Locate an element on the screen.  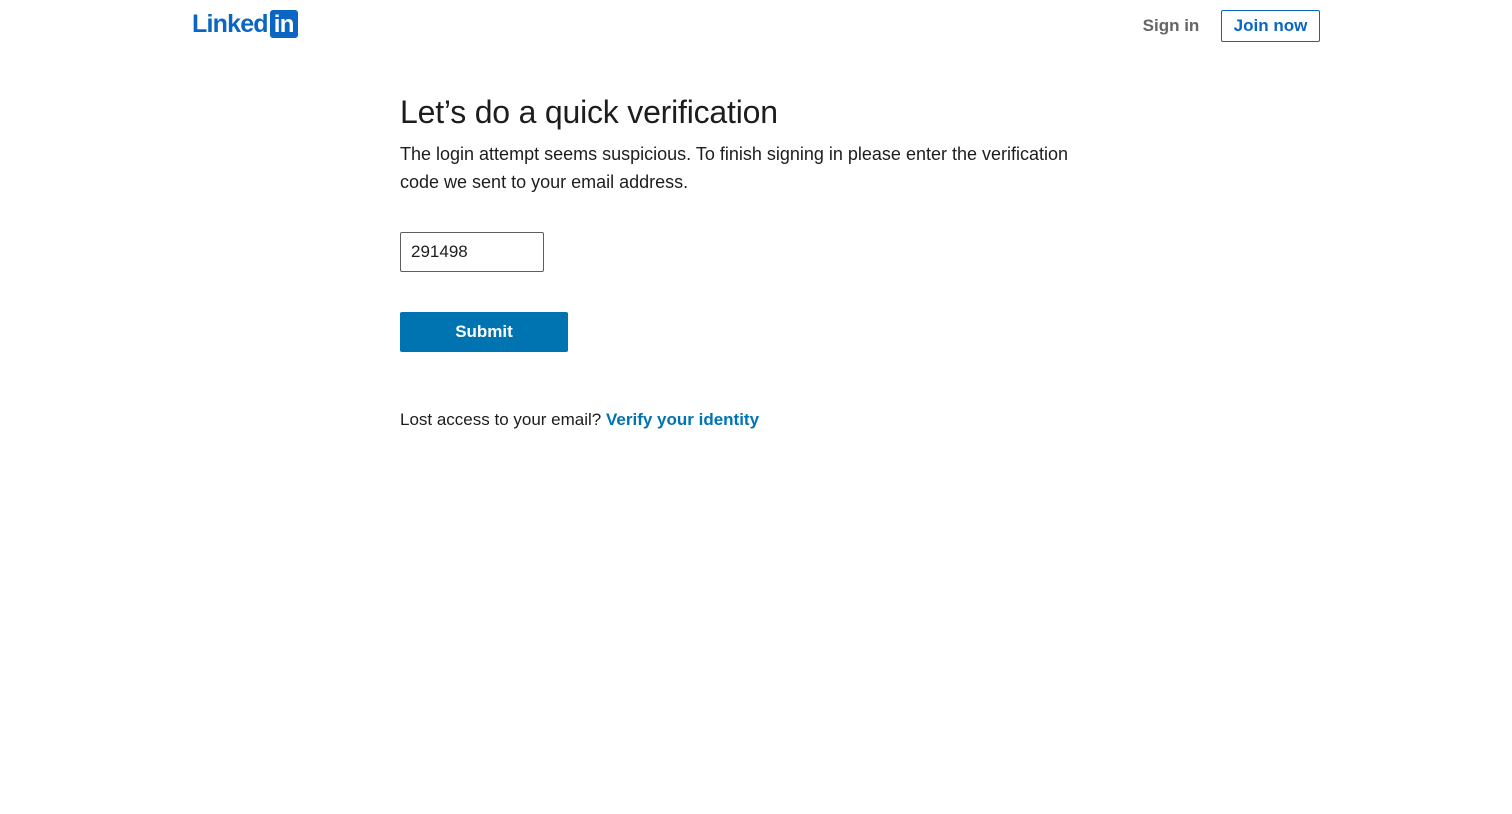
verify-identity-link: Verify your identity is located at coordinates (682, 419).